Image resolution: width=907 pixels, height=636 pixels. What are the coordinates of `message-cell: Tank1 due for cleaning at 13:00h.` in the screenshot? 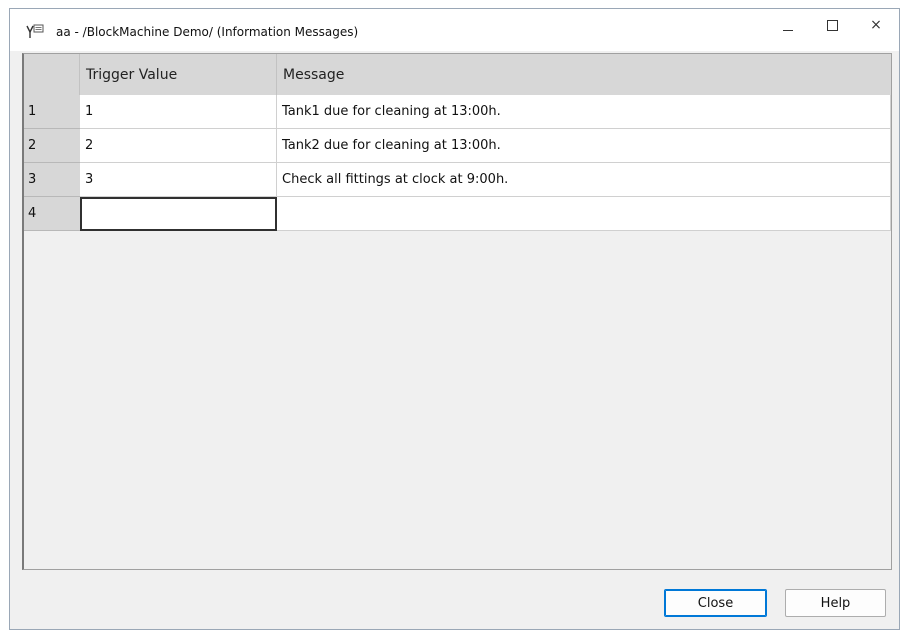 It's located at (584, 112).